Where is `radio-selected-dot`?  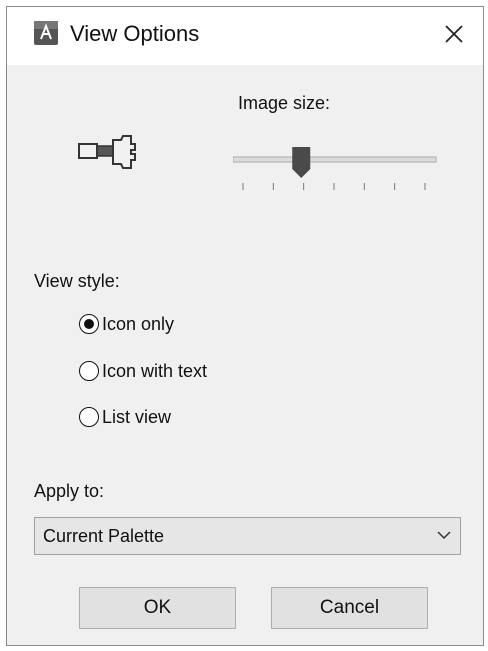
radio-selected-dot is located at coordinates (89, 324).